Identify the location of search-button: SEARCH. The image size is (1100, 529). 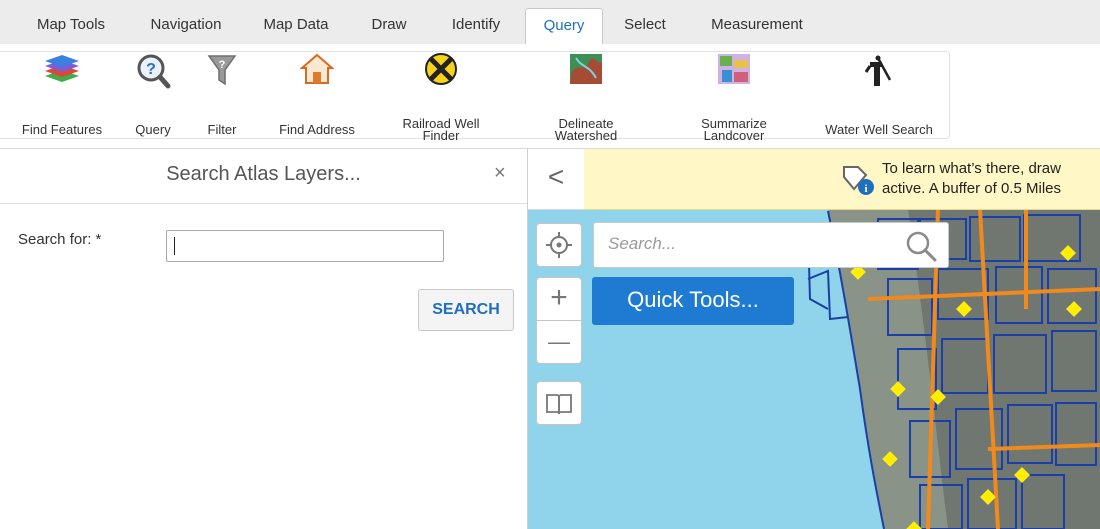
(466, 310).